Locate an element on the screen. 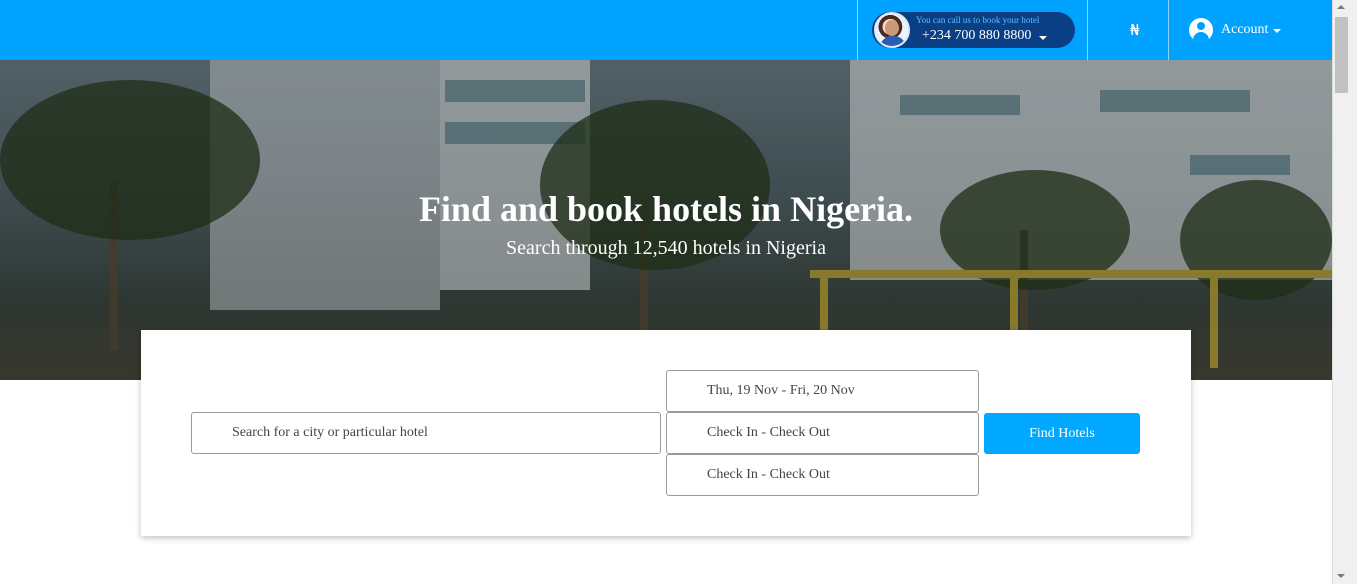 The width and height of the screenshot is (1357, 584). scroll-up-icon is located at coordinates (1341, 7).